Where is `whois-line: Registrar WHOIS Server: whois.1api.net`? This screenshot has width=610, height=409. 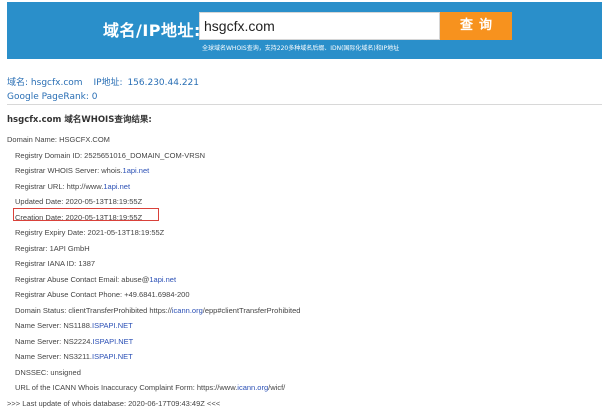
whois-line: Registrar WHOIS Server: whois.1api.net is located at coordinates (82, 171).